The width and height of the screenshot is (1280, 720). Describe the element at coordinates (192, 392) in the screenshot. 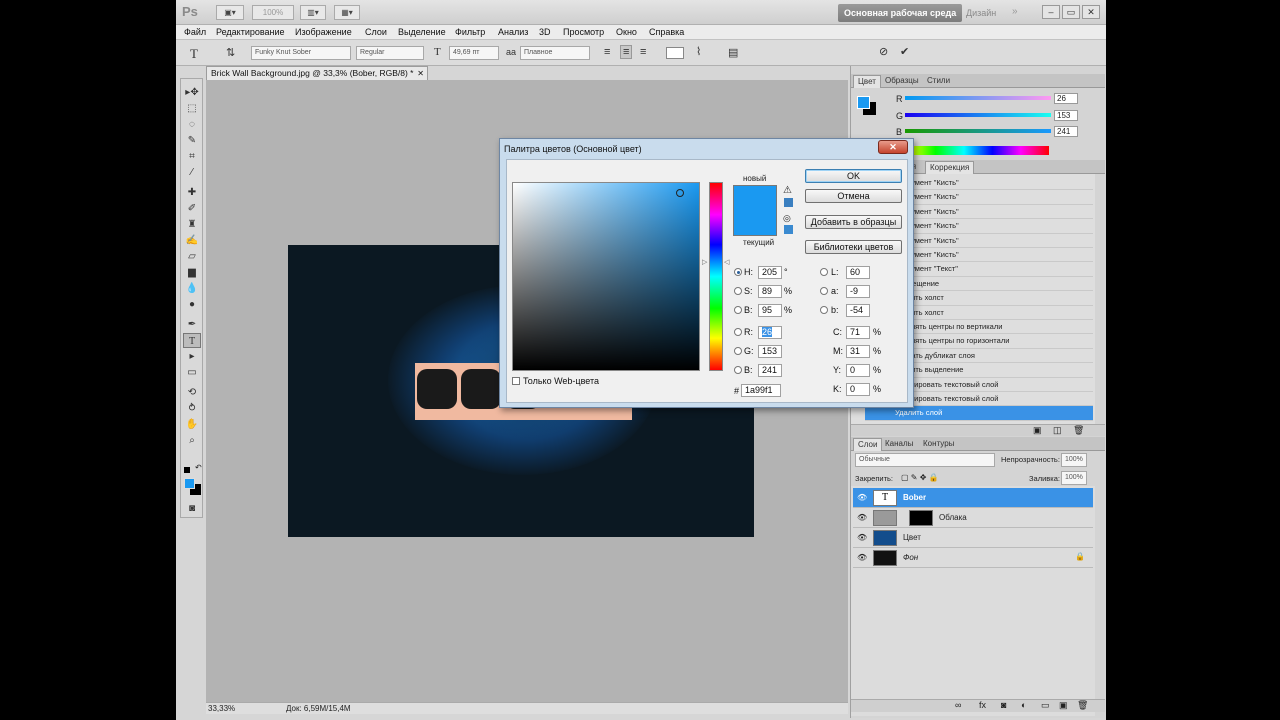

I see `3d-rotate-tool-icon: ⟲` at that location.